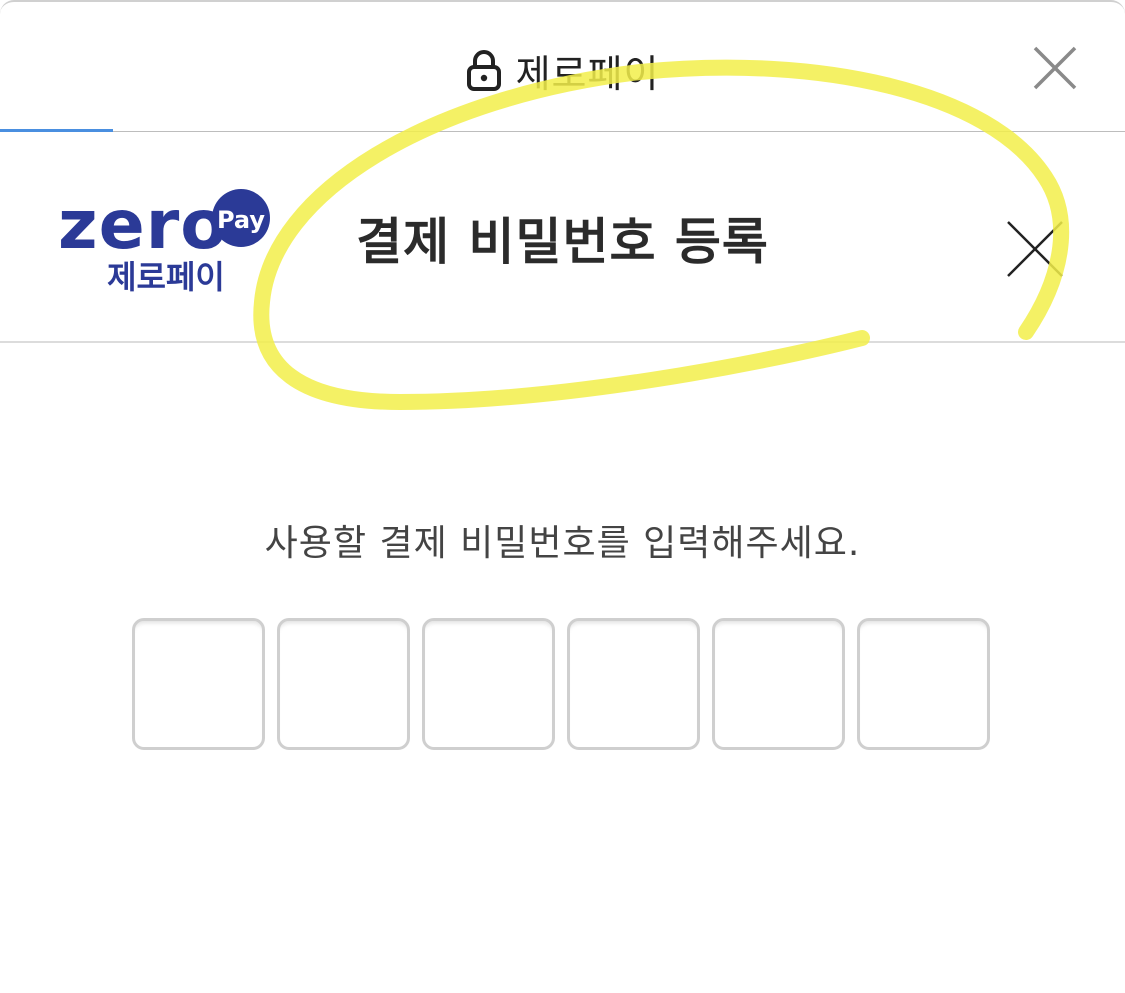 The image size is (1125, 993). Describe the element at coordinates (587, 73) in the screenshot. I see `site-title: 제로페이` at that location.